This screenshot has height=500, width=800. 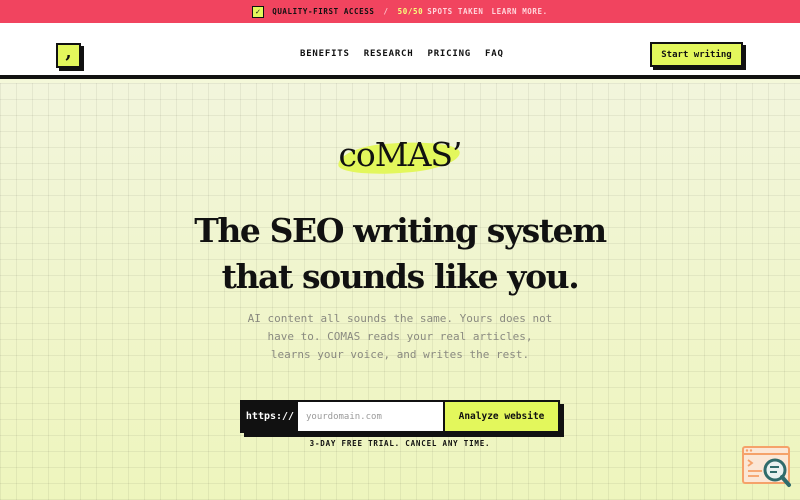 What do you see at coordinates (370, 416) in the screenshot?
I see `domain-input` at bounding box center [370, 416].